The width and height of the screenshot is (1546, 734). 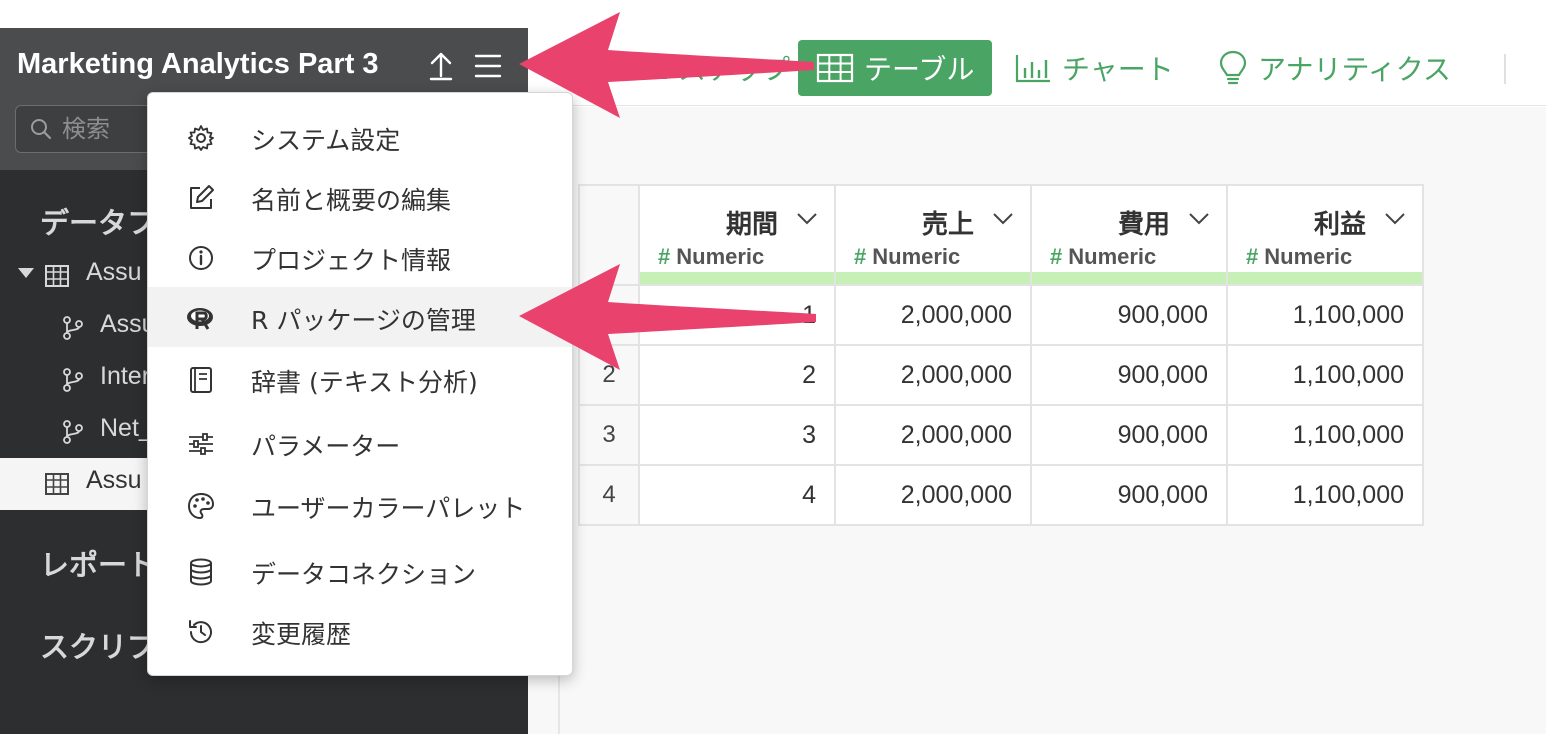 I want to click on tab-analytics-label: アナリティクス, so click(x=1354, y=69).